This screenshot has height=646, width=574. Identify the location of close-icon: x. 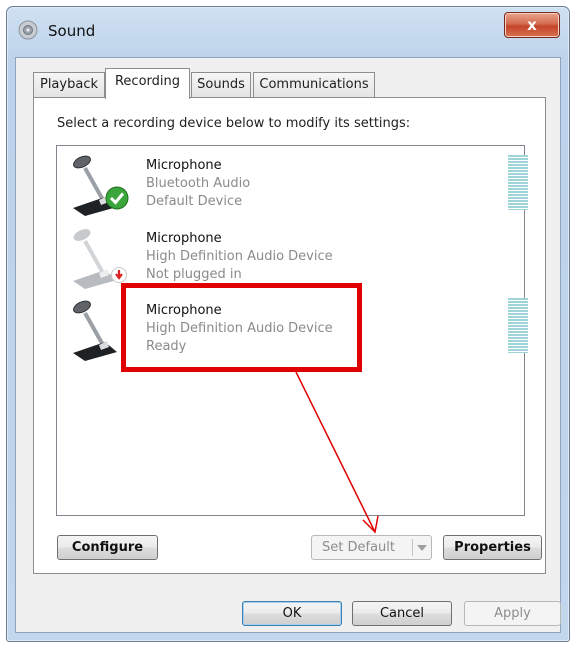
(532, 25).